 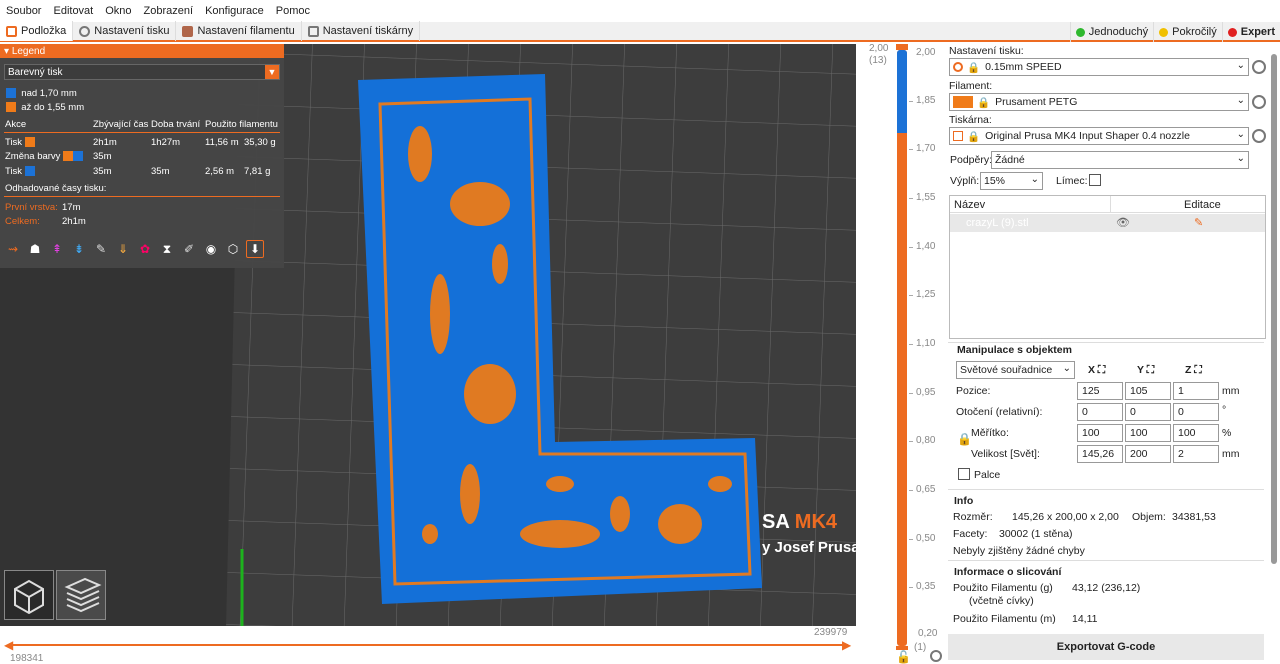 I want to click on size-info-value: 145,26 x 200,00 x 2,00, so click(x=1065, y=517).